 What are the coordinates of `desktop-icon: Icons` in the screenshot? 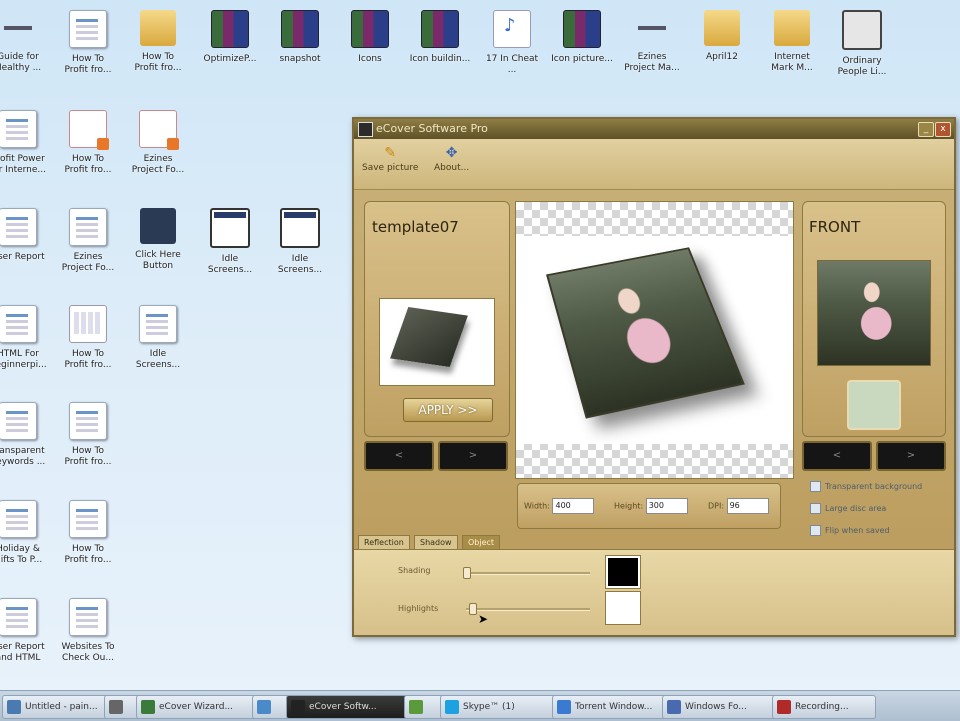 It's located at (370, 50).